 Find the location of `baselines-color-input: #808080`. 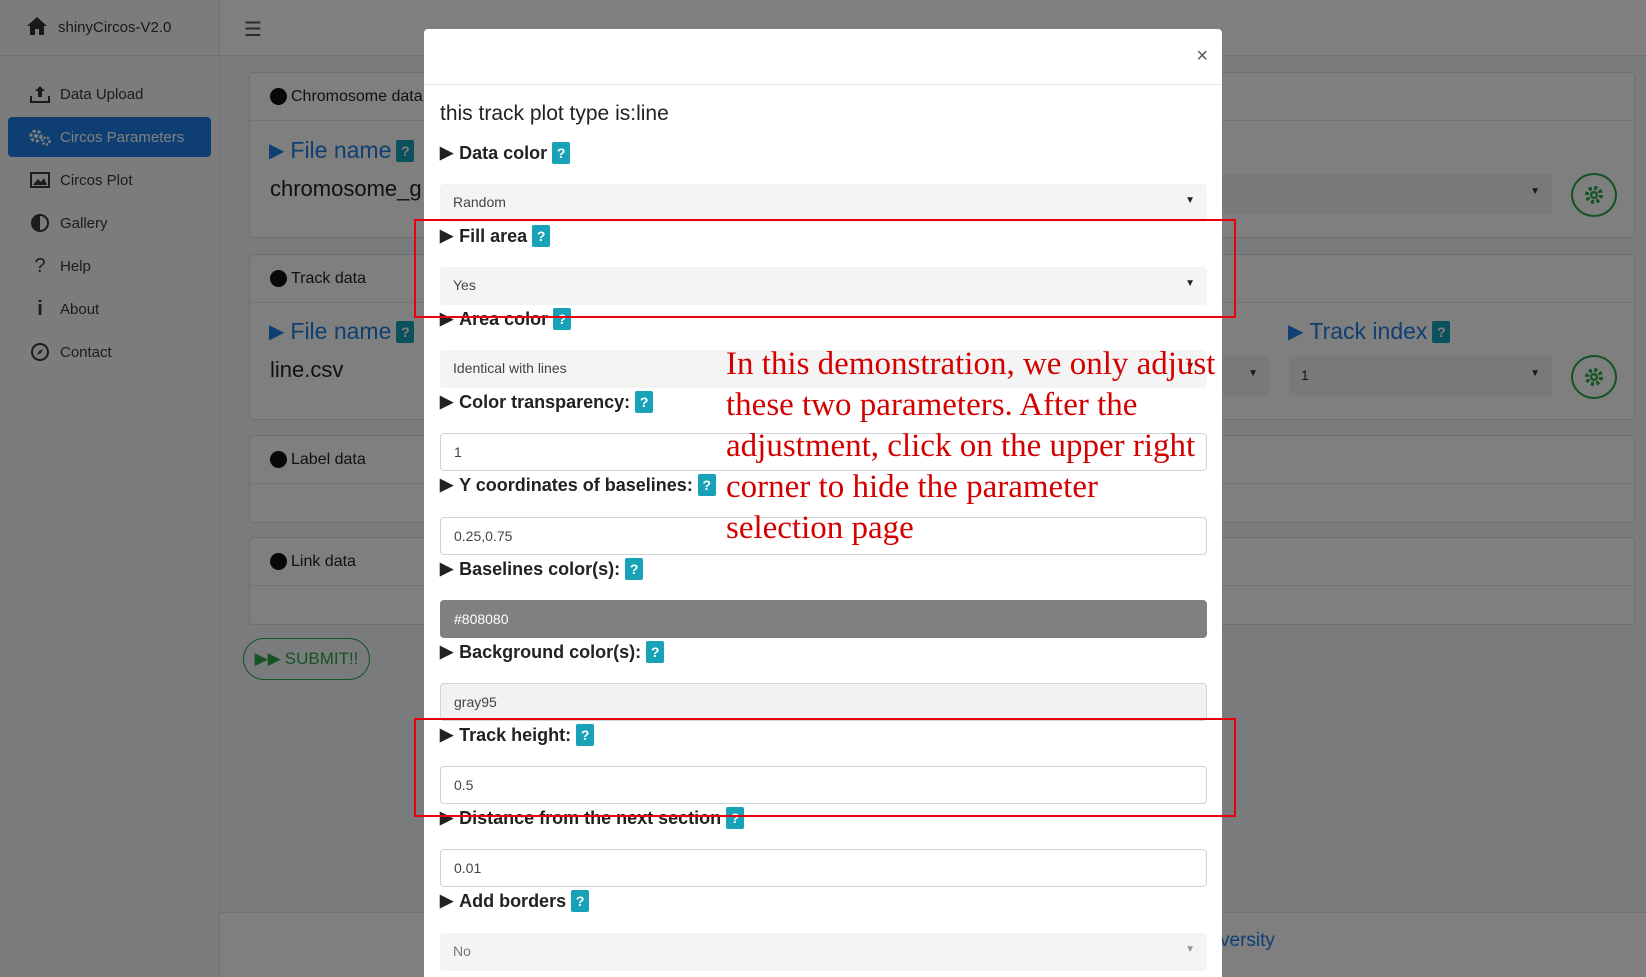

baselines-color-input: #808080 is located at coordinates (823, 619).